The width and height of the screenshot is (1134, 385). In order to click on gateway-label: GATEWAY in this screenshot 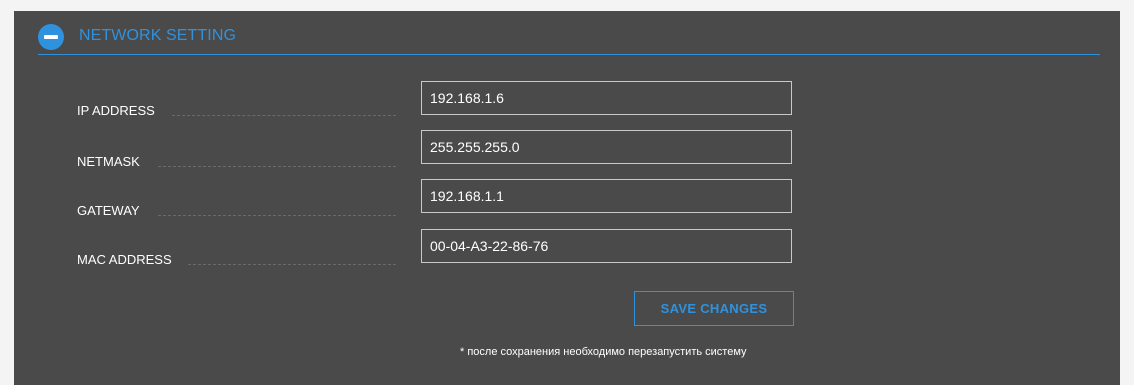, I will do `click(108, 210)`.